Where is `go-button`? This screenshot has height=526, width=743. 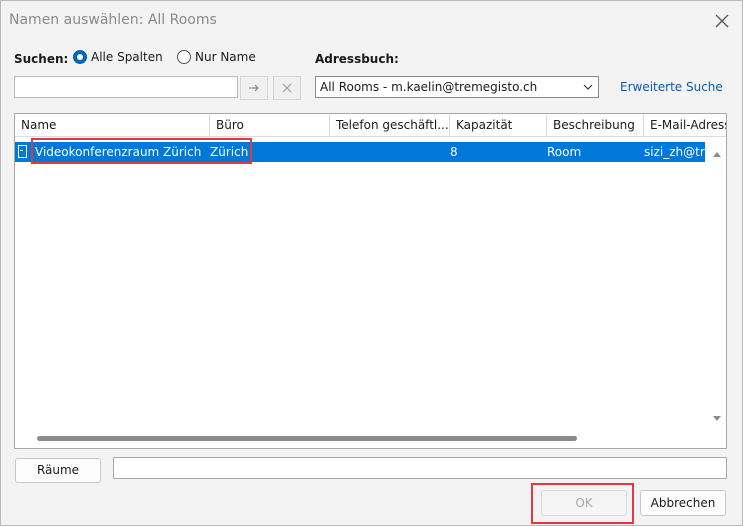 go-button is located at coordinates (254, 88).